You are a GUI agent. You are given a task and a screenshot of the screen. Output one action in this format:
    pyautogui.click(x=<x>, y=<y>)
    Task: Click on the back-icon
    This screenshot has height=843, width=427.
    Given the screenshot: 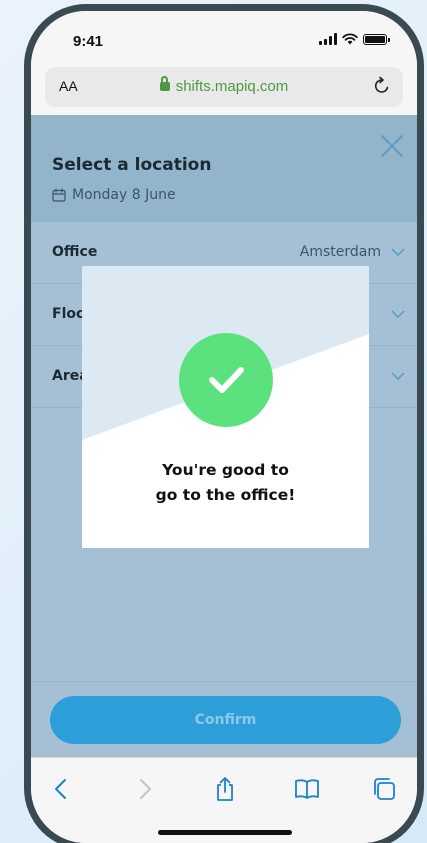 What is the action you would take?
    pyautogui.click(x=62, y=789)
    